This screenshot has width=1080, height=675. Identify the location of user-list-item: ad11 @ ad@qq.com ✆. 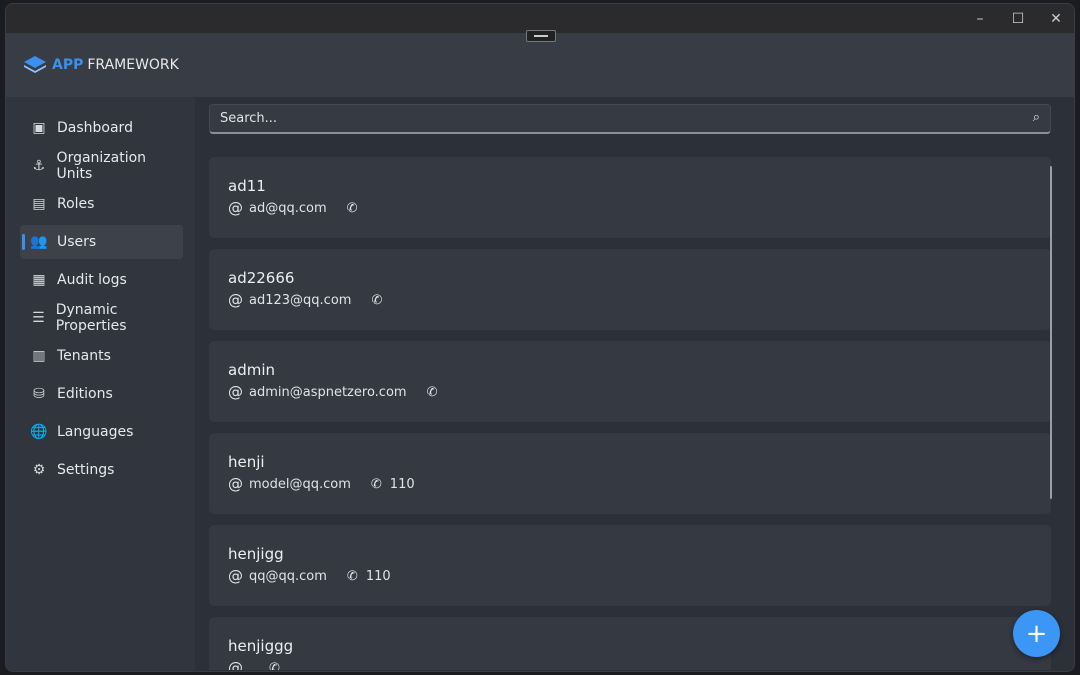
(630, 197).